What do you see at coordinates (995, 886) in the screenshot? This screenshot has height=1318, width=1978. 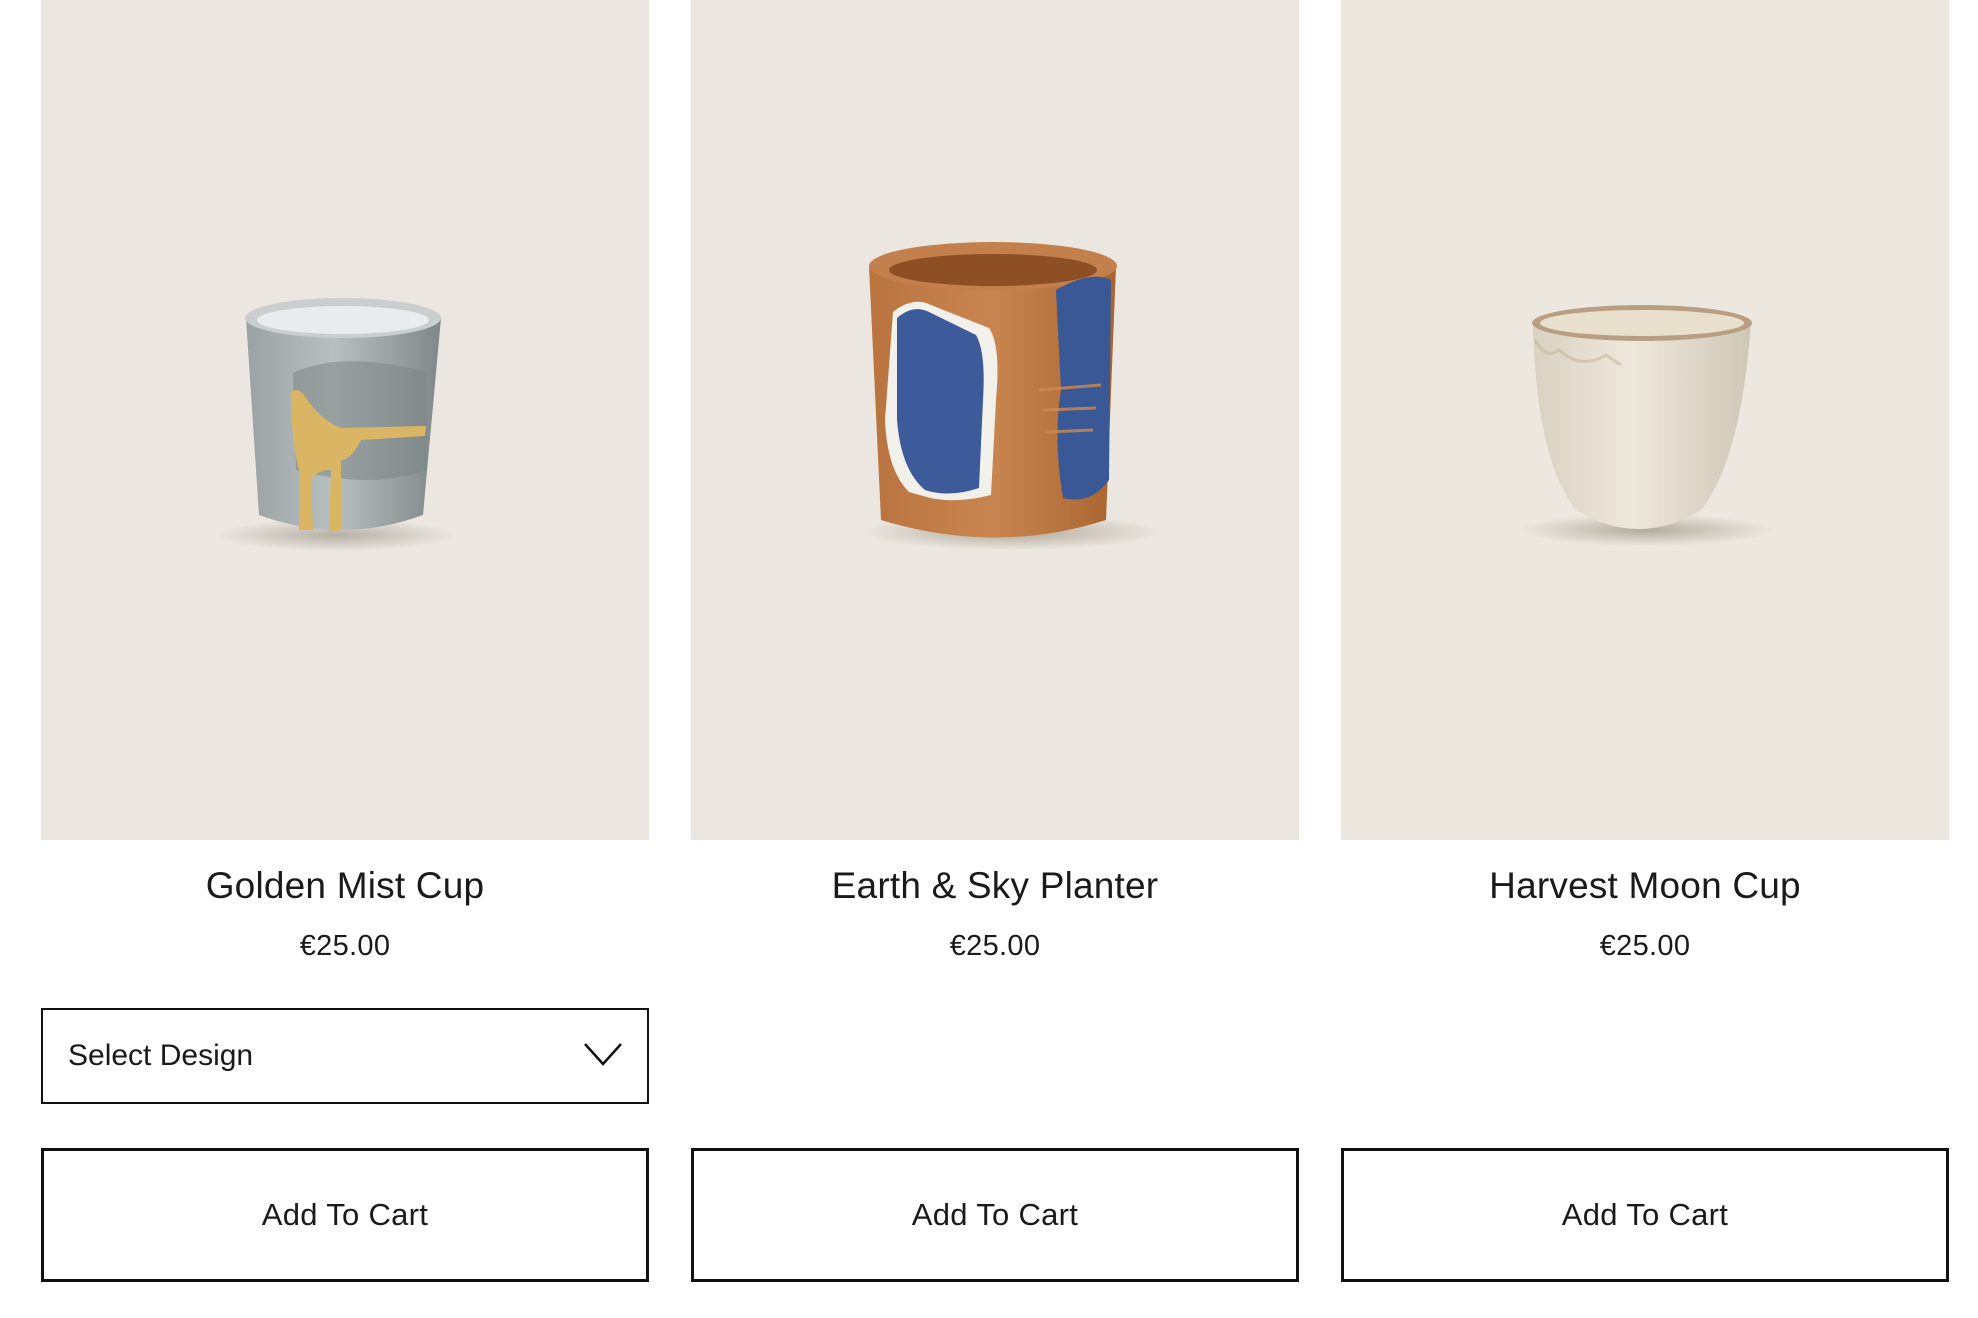 I see `product-title: Earth & Sky Planter` at bounding box center [995, 886].